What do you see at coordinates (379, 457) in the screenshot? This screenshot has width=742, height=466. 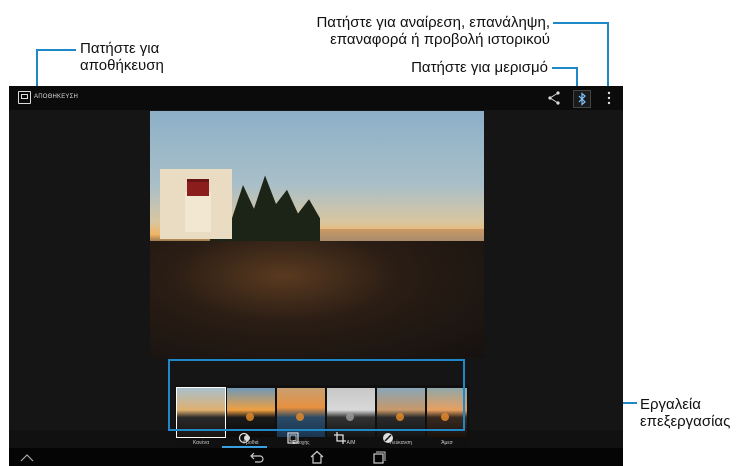 I see `recent-apps-icon` at bounding box center [379, 457].